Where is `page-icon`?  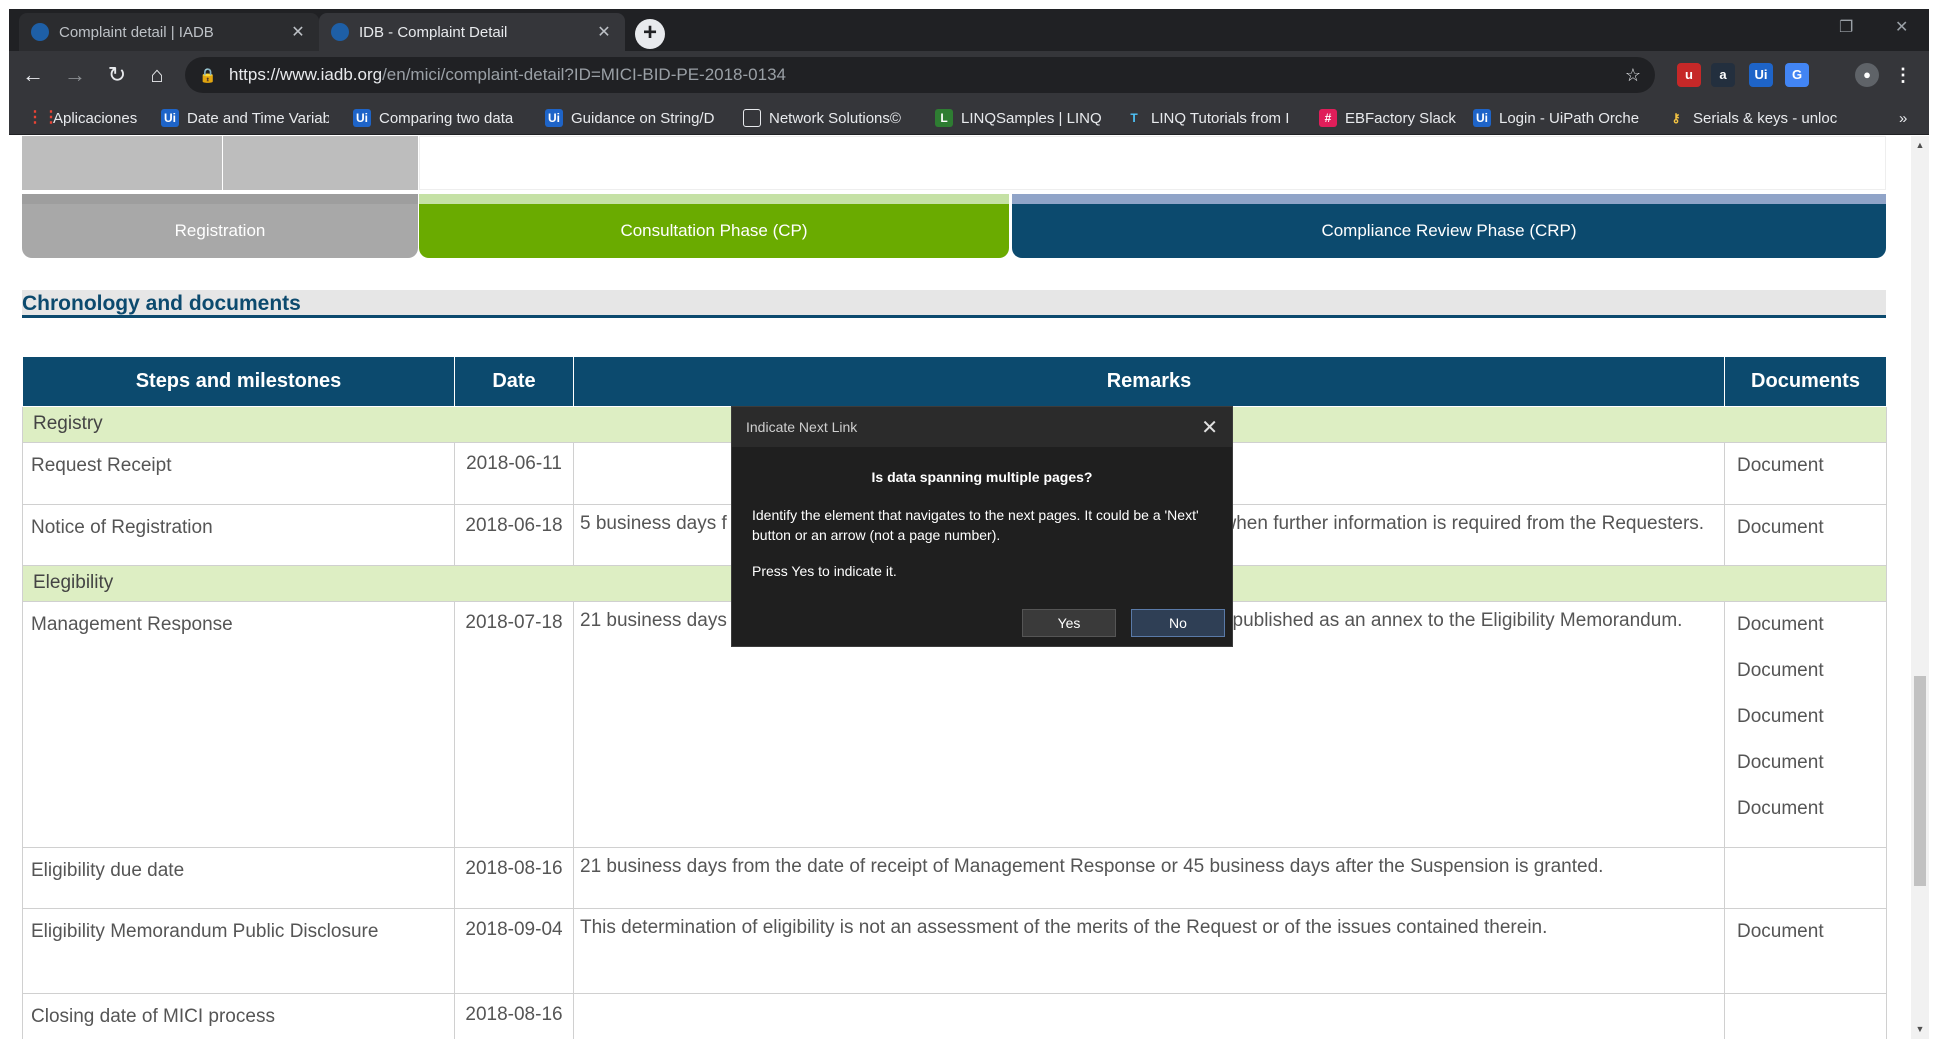 page-icon is located at coordinates (752, 118).